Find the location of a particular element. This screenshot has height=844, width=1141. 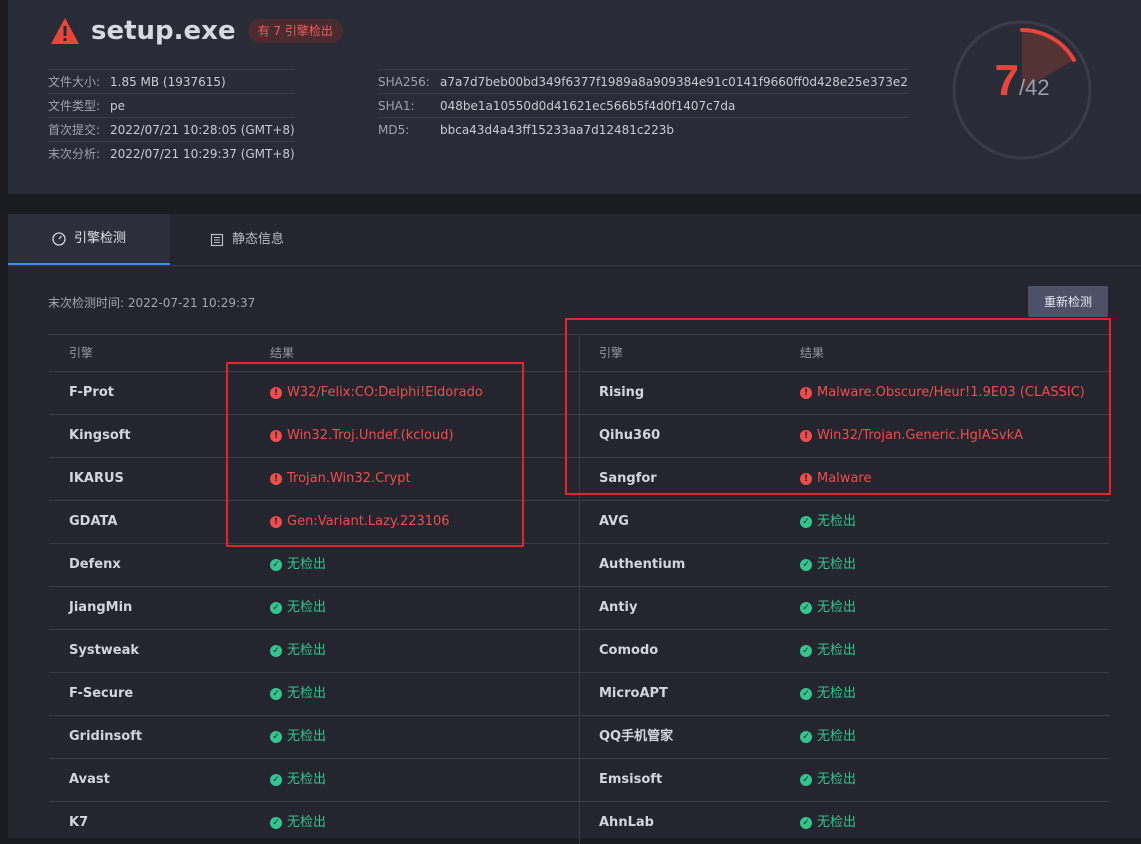

table-row: Avast ✓ 无检出 is located at coordinates (314, 779).